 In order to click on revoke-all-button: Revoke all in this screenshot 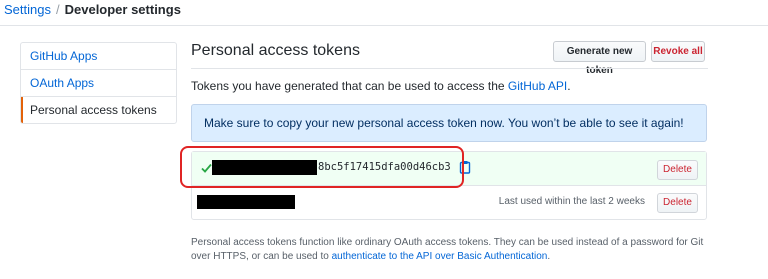, I will do `click(678, 51)`.